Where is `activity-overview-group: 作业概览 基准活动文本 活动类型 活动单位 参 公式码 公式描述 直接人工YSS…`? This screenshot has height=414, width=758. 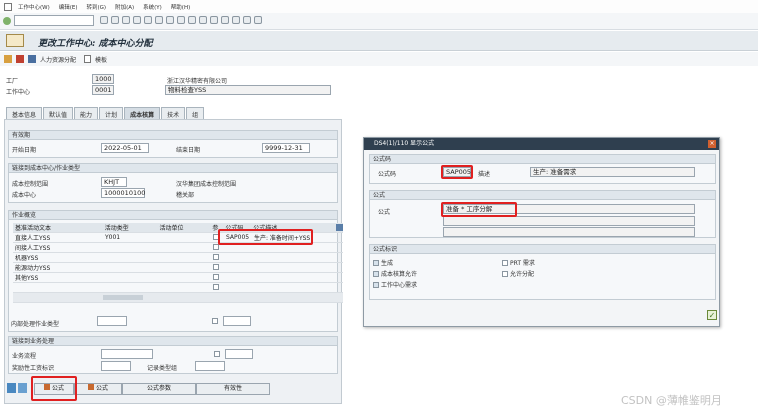 activity-overview-group: 作业概览 基准活动文本 活动类型 活动单位 参 公式码 公式描述 直接人工YSS… is located at coordinates (175, 271).